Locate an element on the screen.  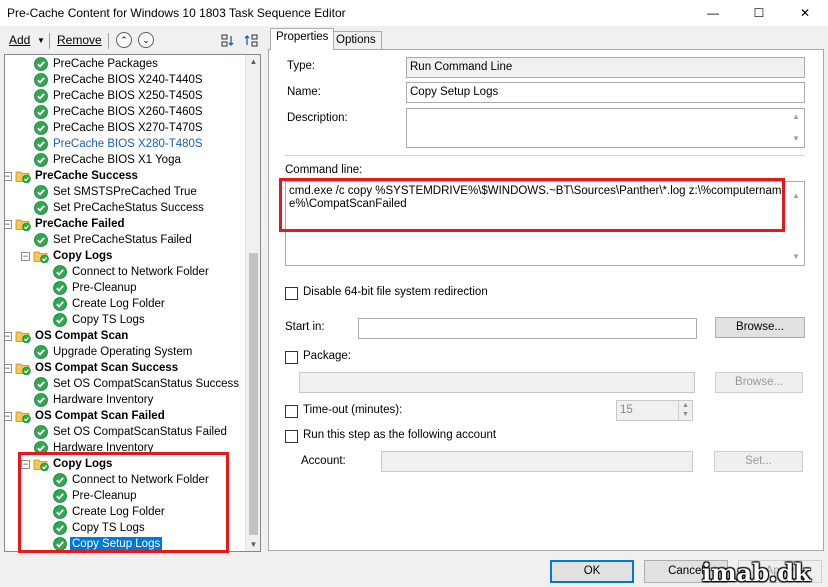
tree-step: PreCache Packages is located at coordinates (134, 64).